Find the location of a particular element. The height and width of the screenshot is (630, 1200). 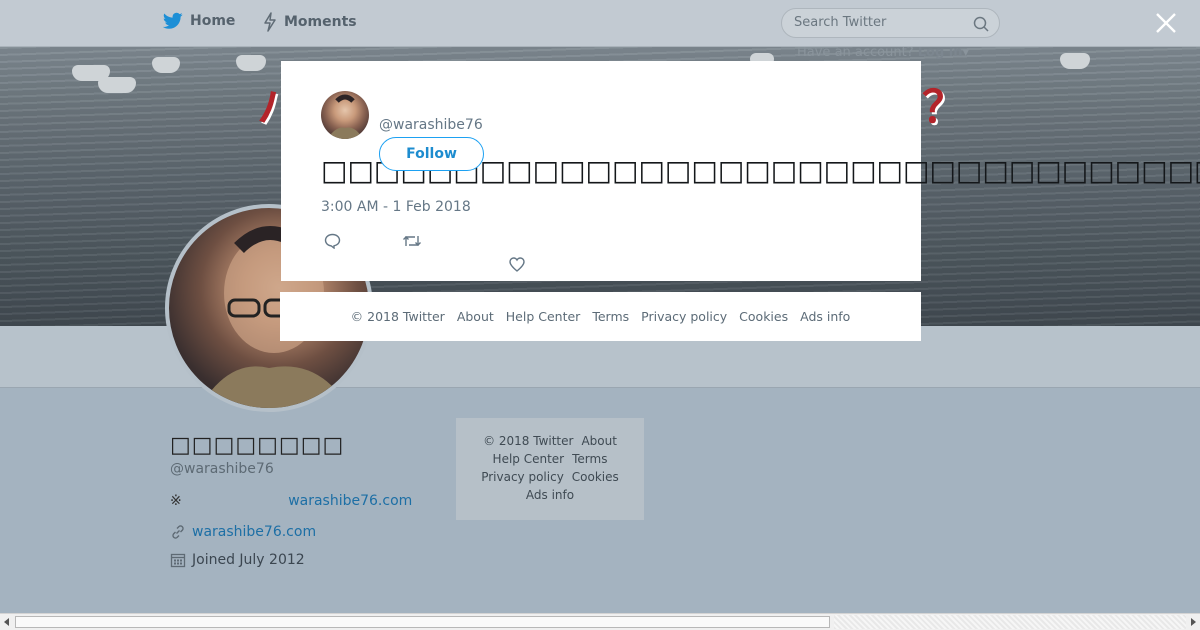

scroll-left-icon is located at coordinates (7, 622).